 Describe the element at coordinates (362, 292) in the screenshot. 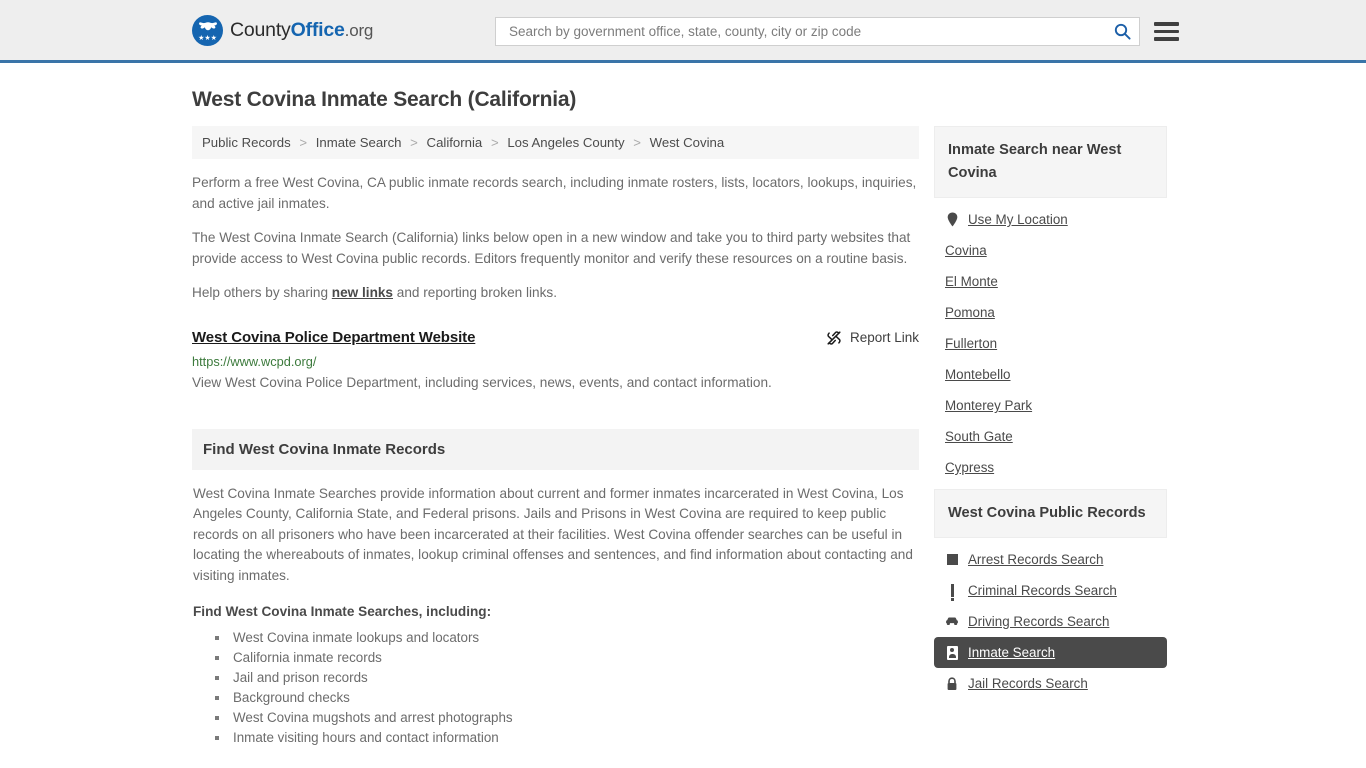

I see `new-links-link: new links` at that location.